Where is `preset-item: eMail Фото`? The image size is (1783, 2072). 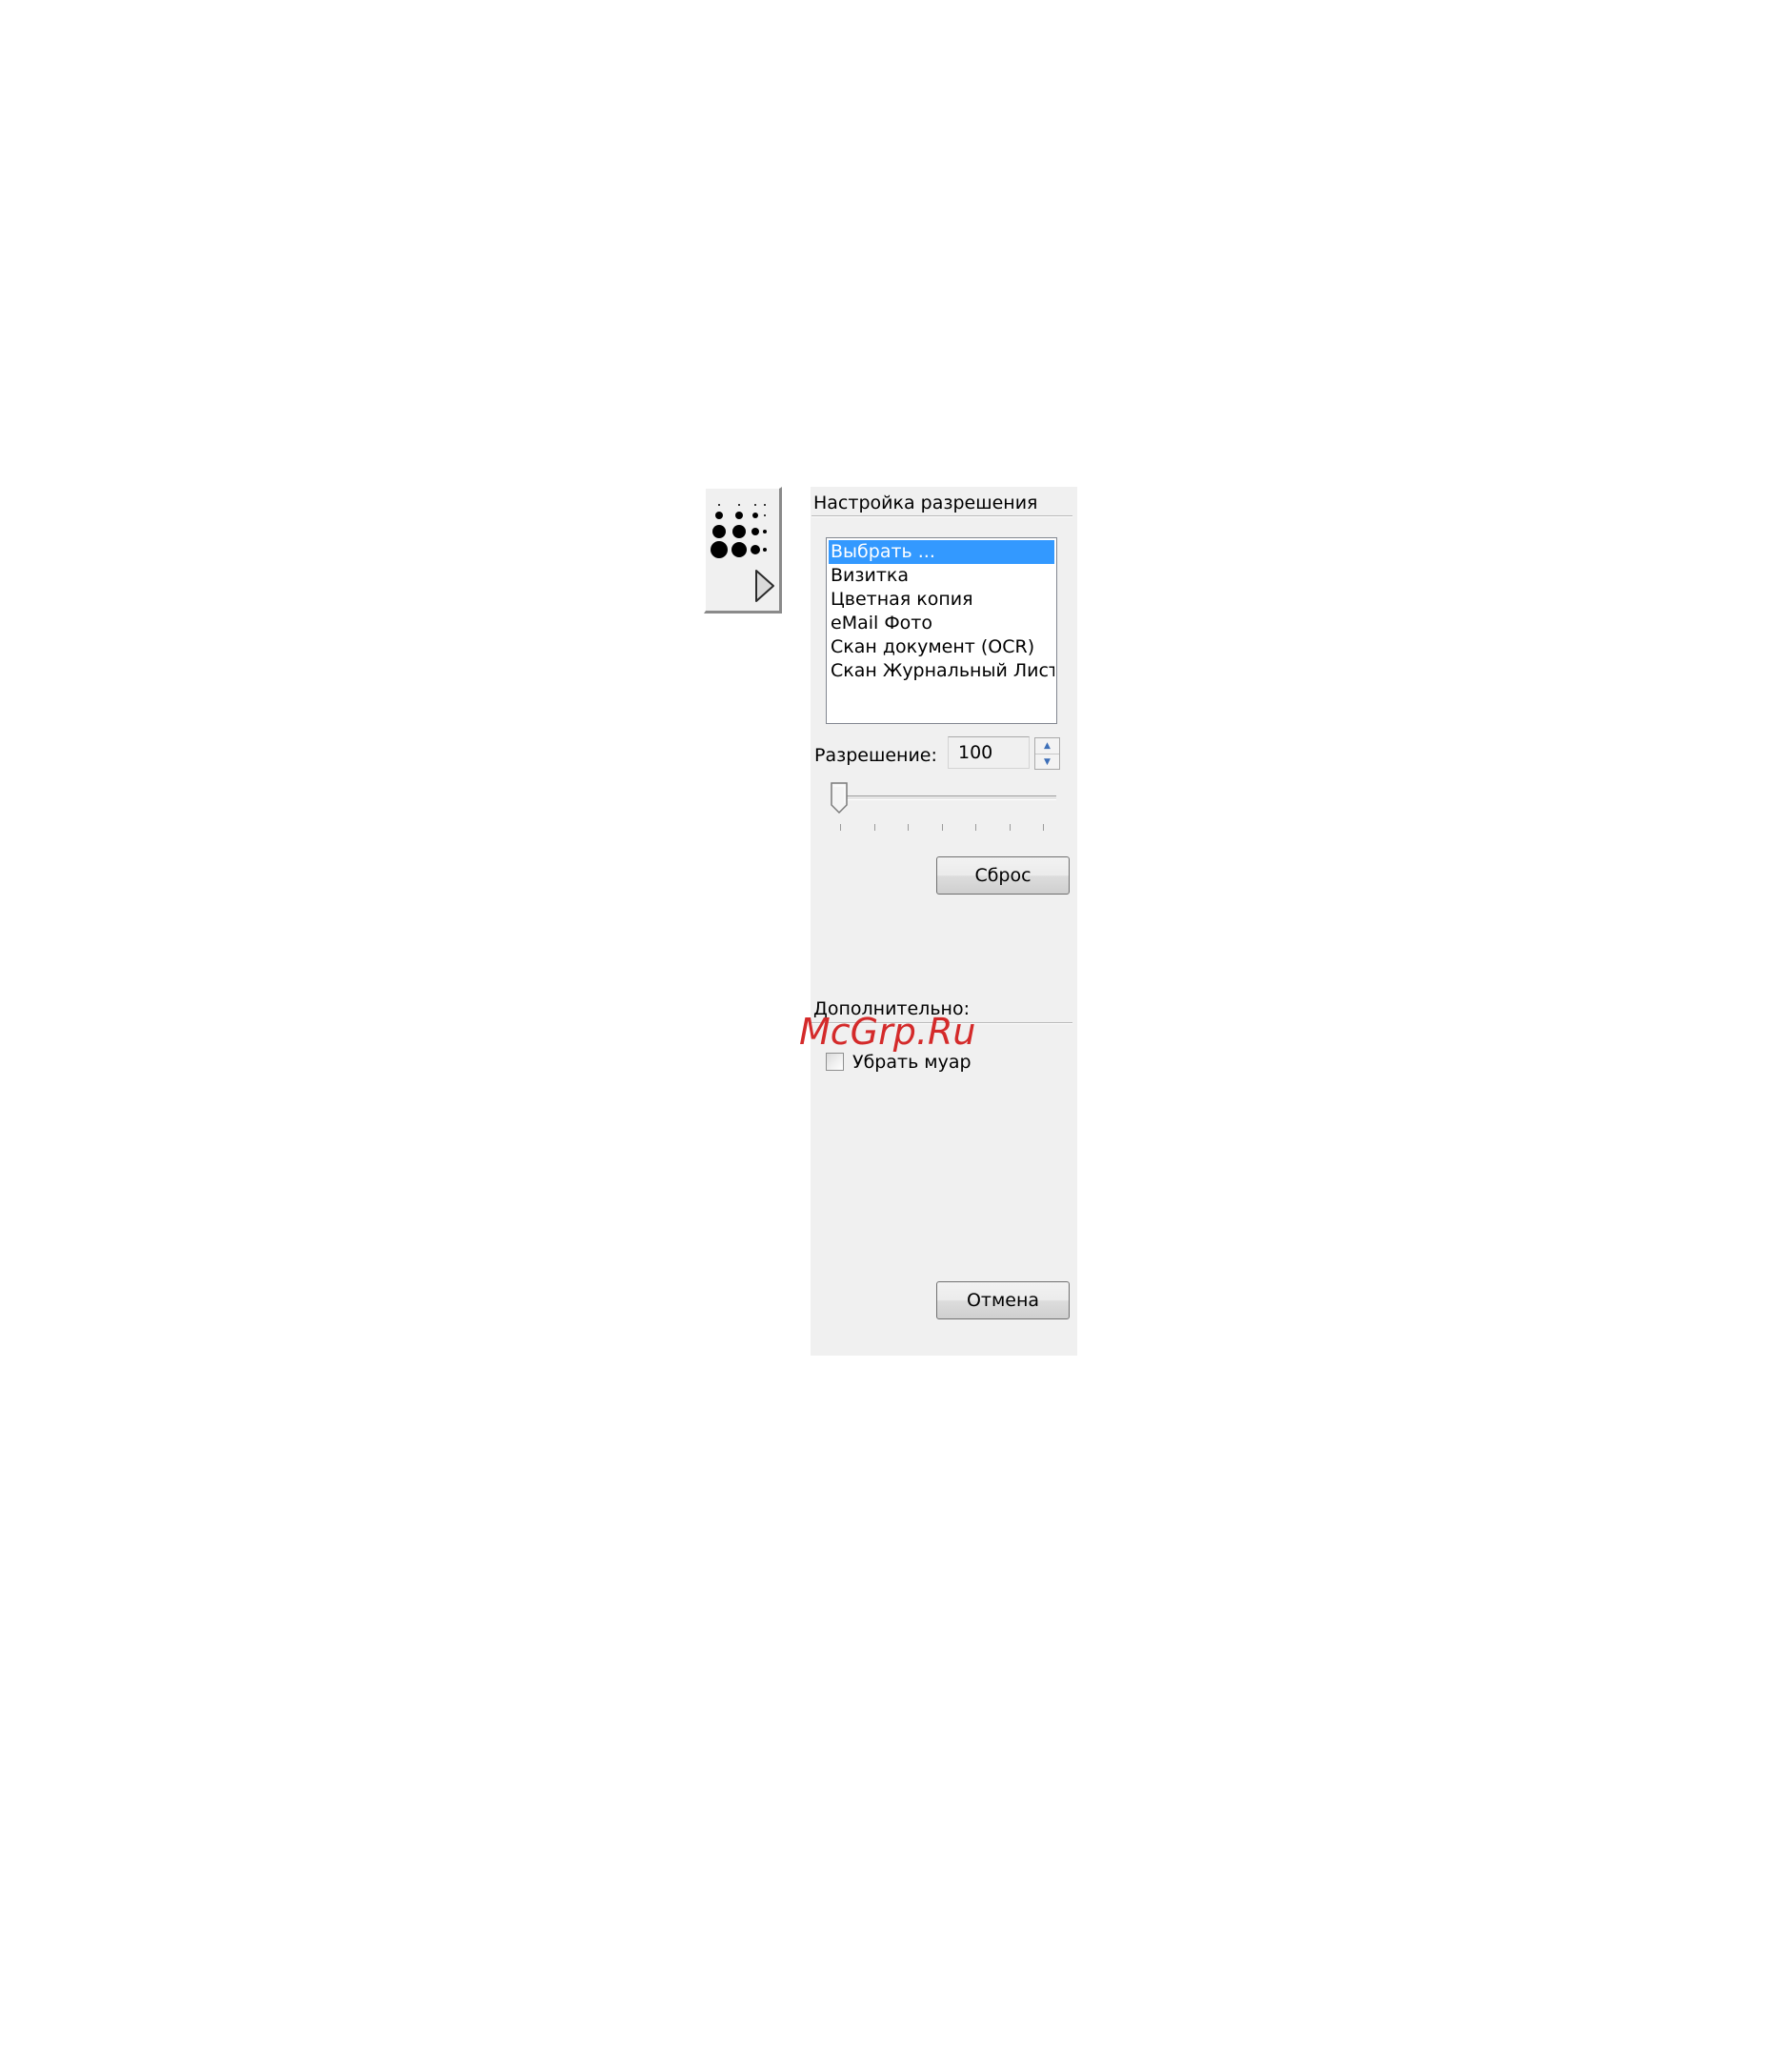 preset-item: eMail Фото is located at coordinates (941, 624).